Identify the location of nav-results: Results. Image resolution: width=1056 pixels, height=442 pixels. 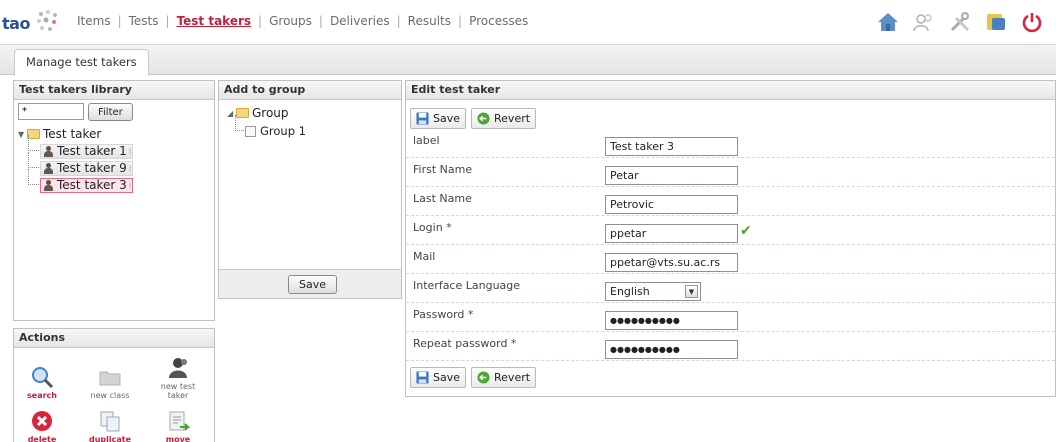
(429, 21).